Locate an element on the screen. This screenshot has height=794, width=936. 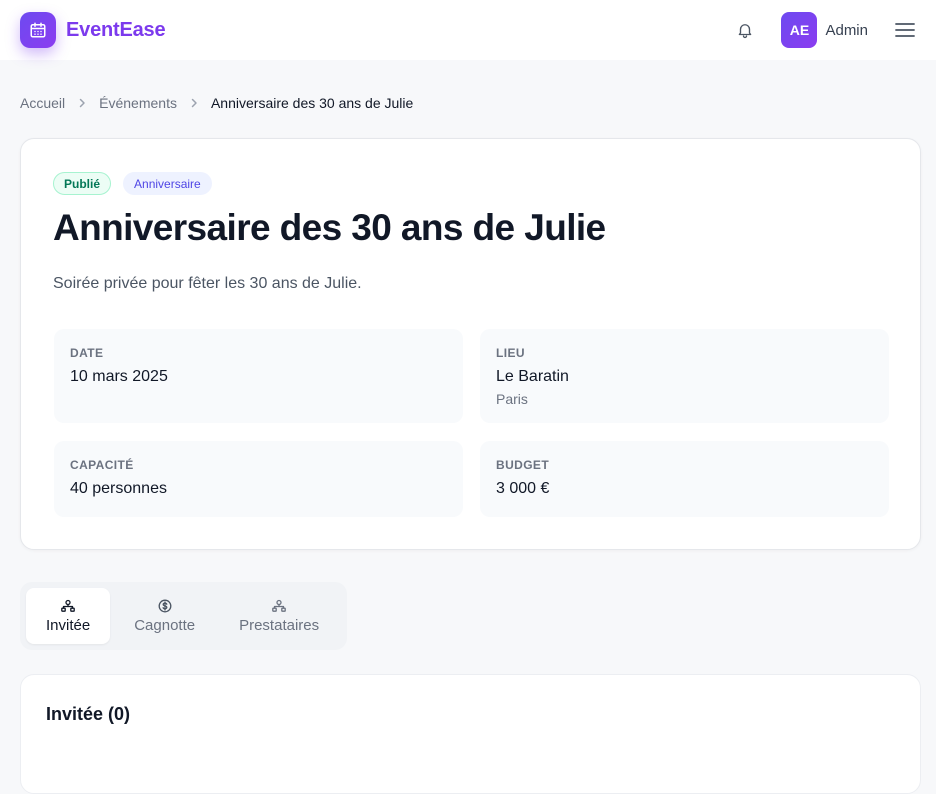
tab-vendors-label: Prestataires is located at coordinates (279, 625).